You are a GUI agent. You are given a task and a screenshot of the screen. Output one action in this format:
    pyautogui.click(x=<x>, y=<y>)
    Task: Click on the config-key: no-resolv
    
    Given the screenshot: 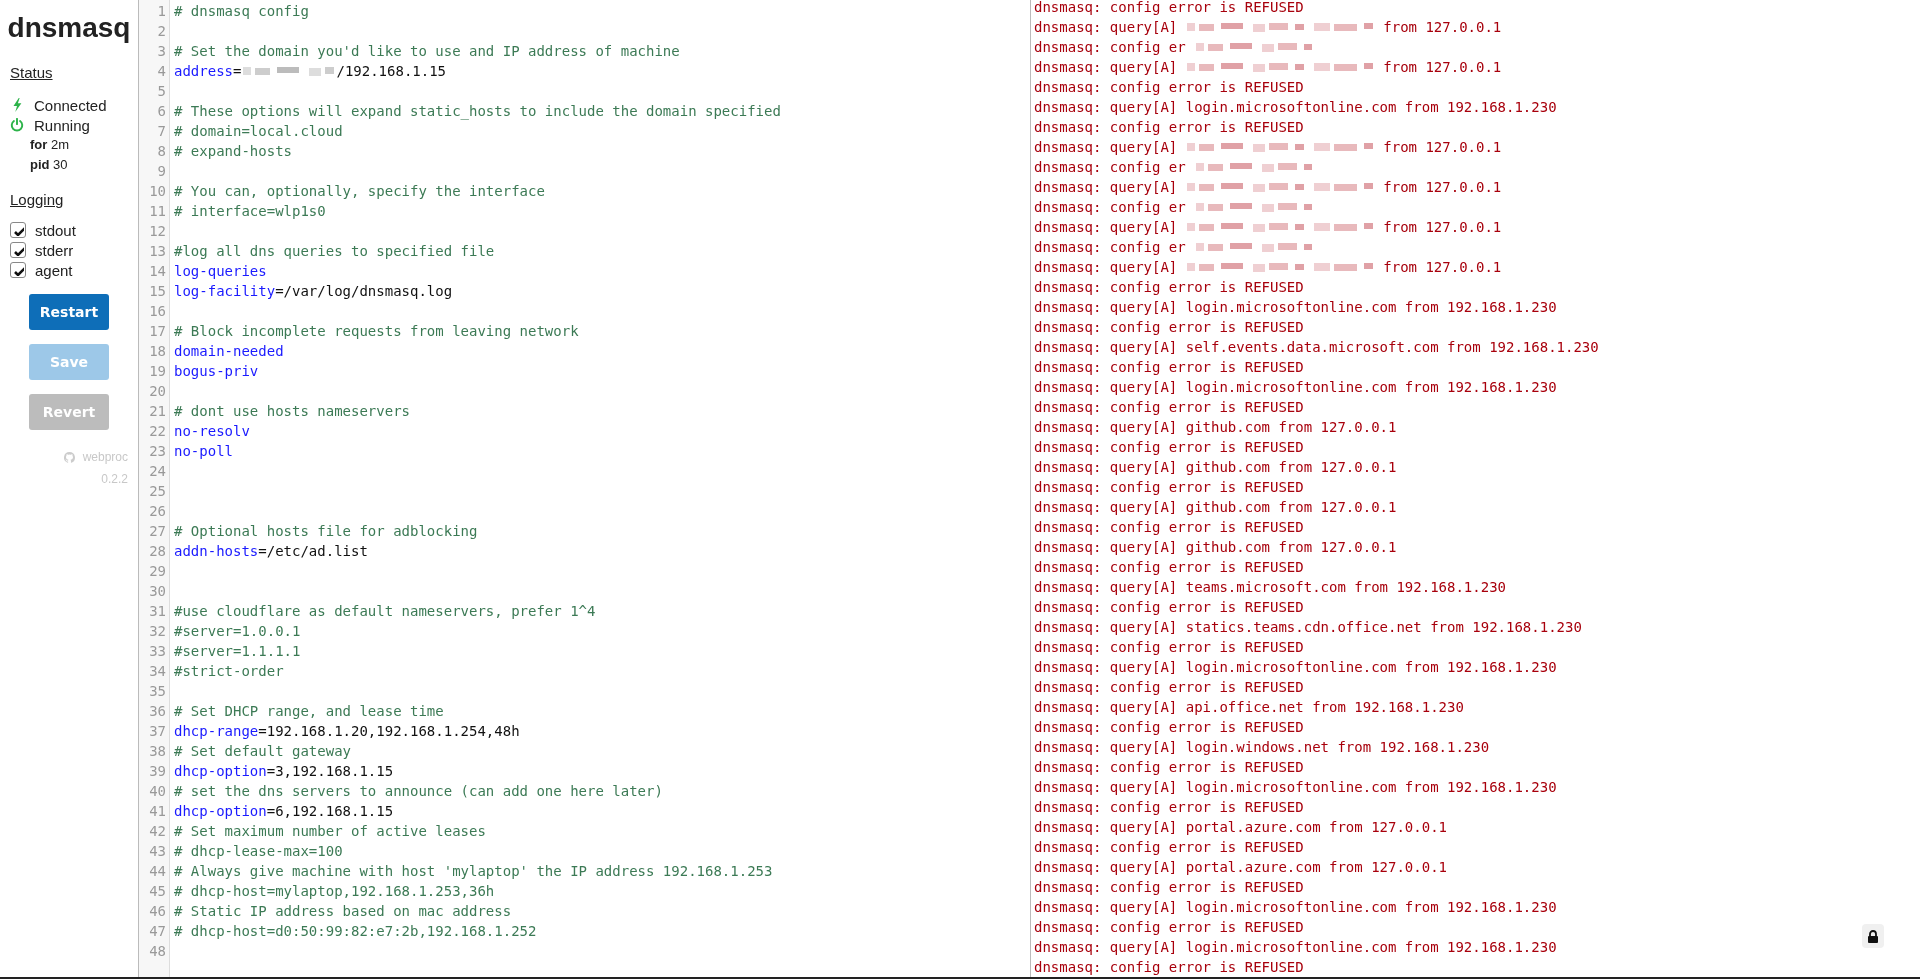 What is the action you would take?
    pyautogui.click(x=212, y=431)
    